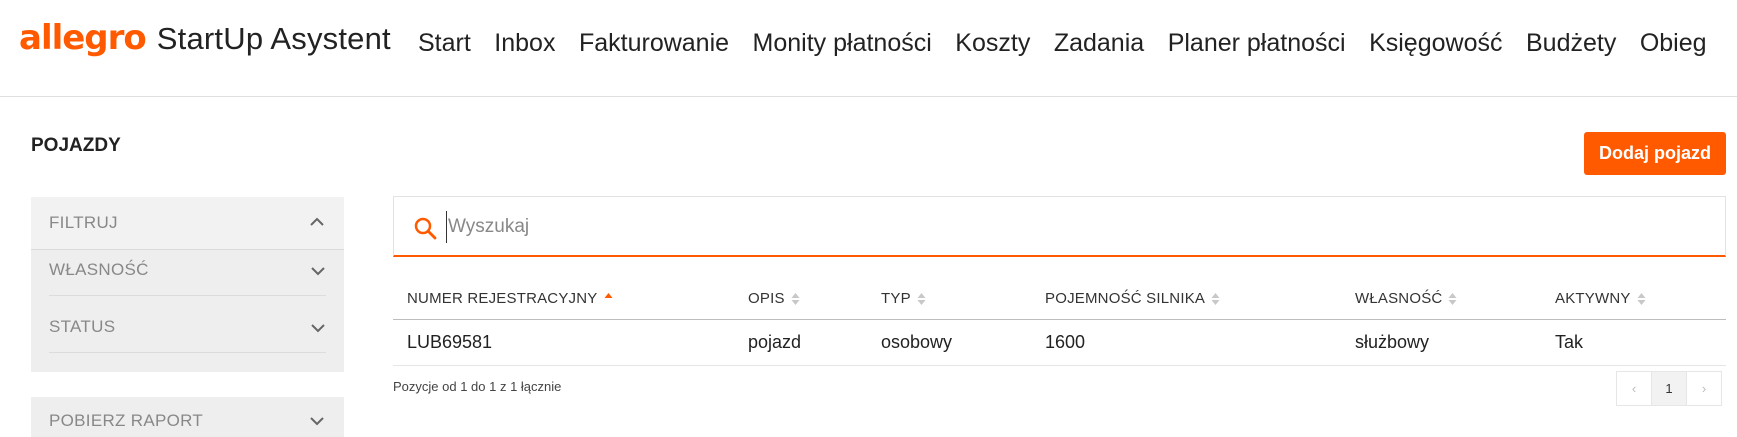 Image resolution: width=1737 pixels, height=437 pixels. I want to click on col-header-label: POJEMNOŚĆ SILNIKA, so click(1125, 298).